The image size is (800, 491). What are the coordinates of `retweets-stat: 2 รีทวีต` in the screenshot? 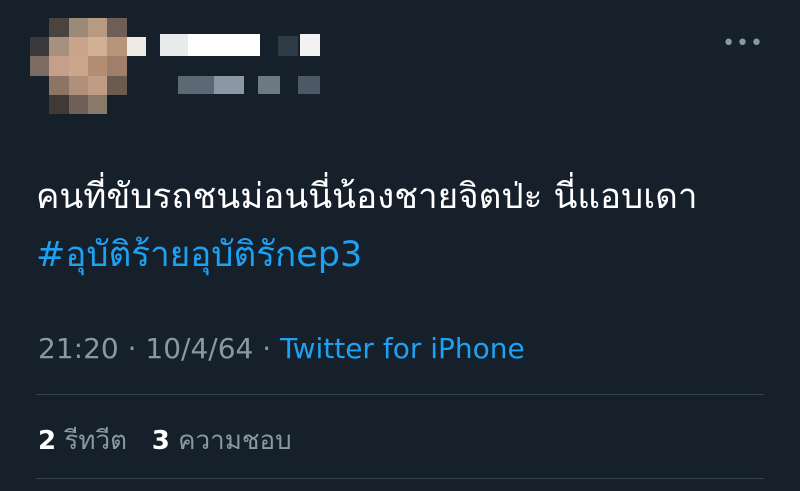 It's located at (86, 441).